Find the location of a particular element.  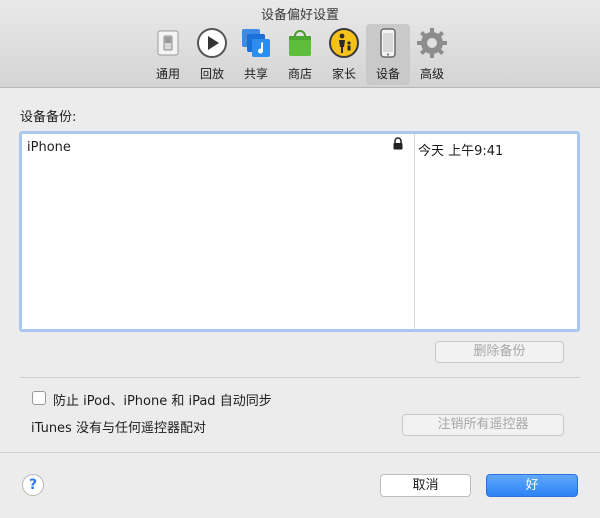

backup-device-name: iPhone is located at coordinates (49, 147).